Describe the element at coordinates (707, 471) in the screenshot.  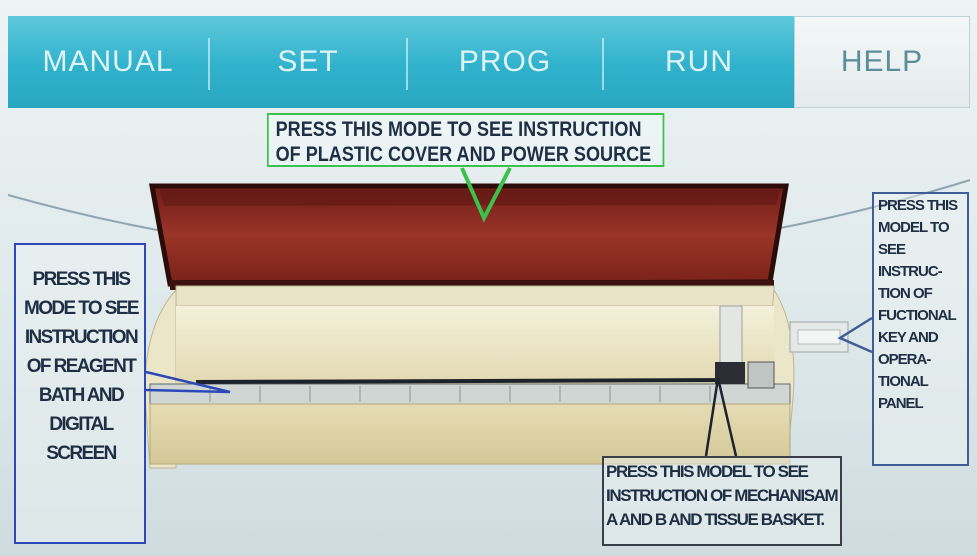
I see `callout-line: PRESS THIS MODEL TO SEE` at that location.